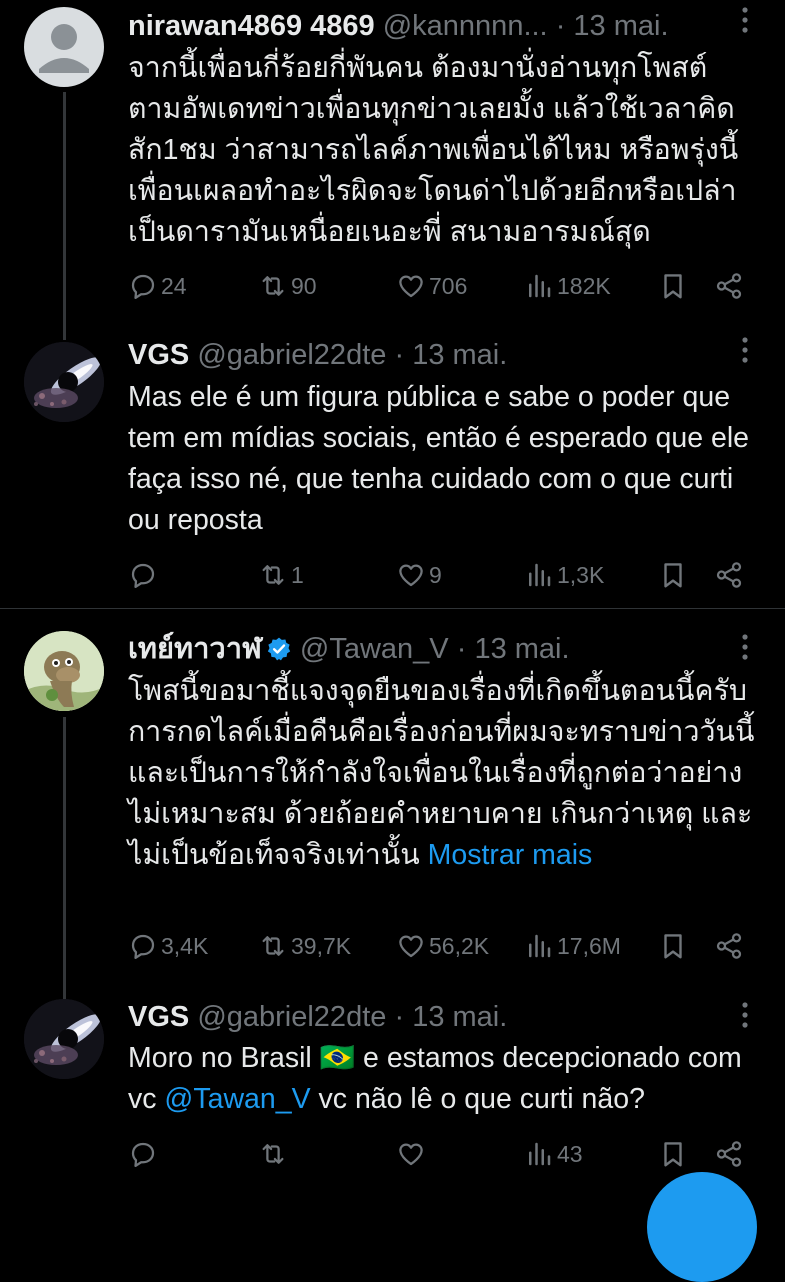 This screenshot has height=1282, width=785. Describe the element at coordinates (374, 649) in the screenshot. I see `user-handle: @Tawan_V` at that location.